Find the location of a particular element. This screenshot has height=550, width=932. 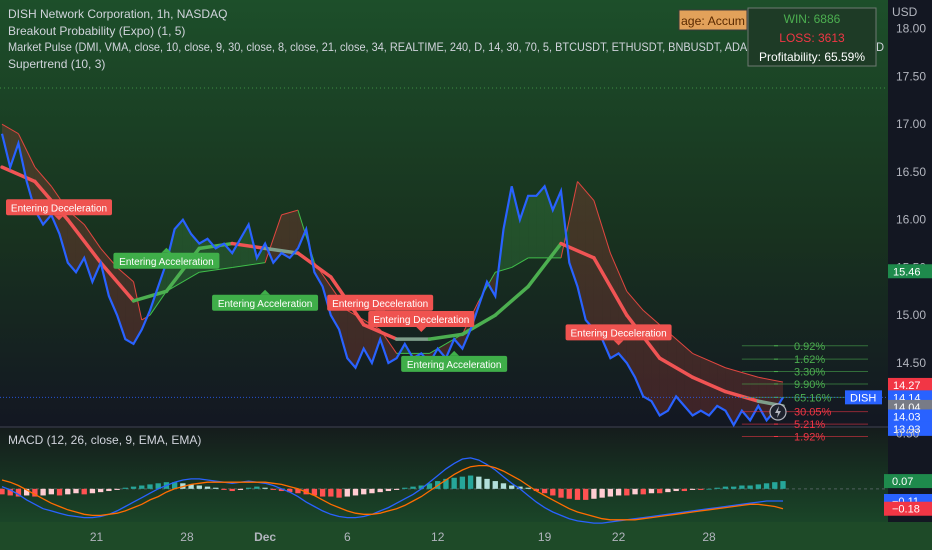

macd-title: MACD (12, 26, close, 9, EMA, EMA) is located at coordinates (104, 440).